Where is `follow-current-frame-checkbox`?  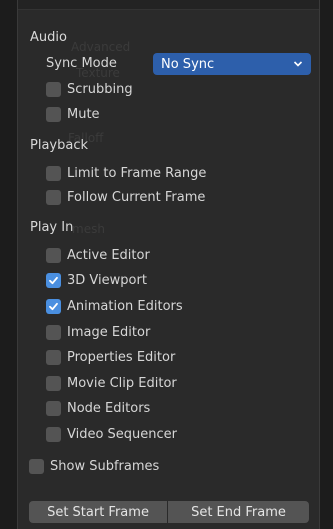
follow-current-frame-checkbox is located at coordinates (53, 197).